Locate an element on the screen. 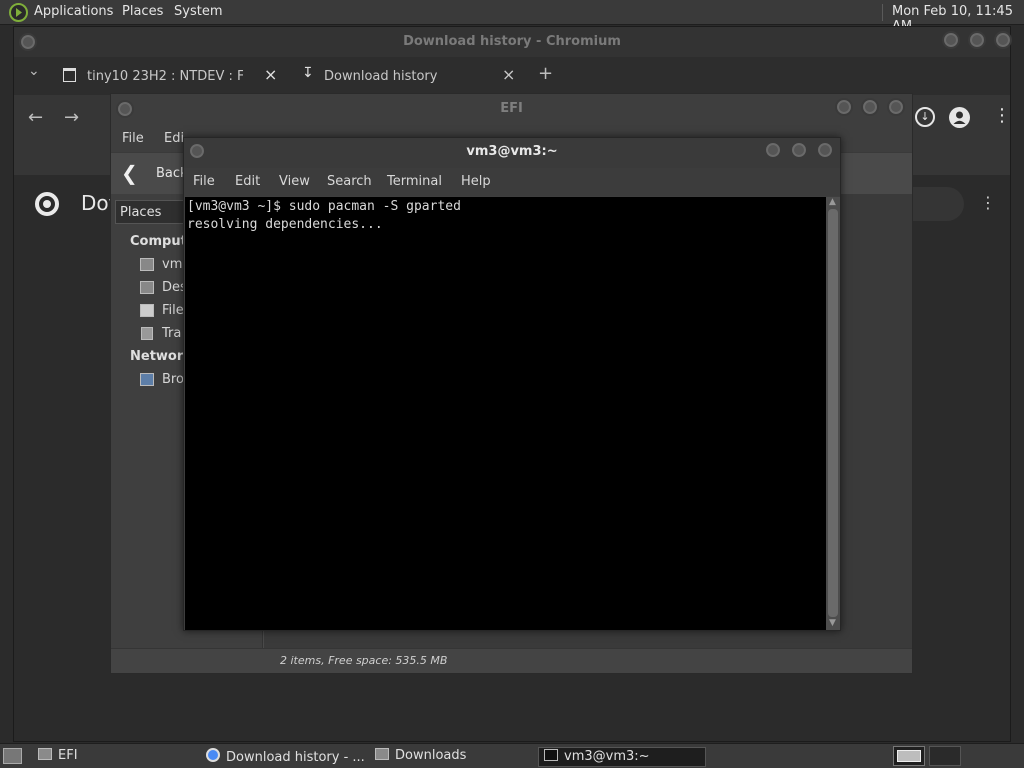  taskbar-item-downloads: Downloads is located at coordinates (451, 757).